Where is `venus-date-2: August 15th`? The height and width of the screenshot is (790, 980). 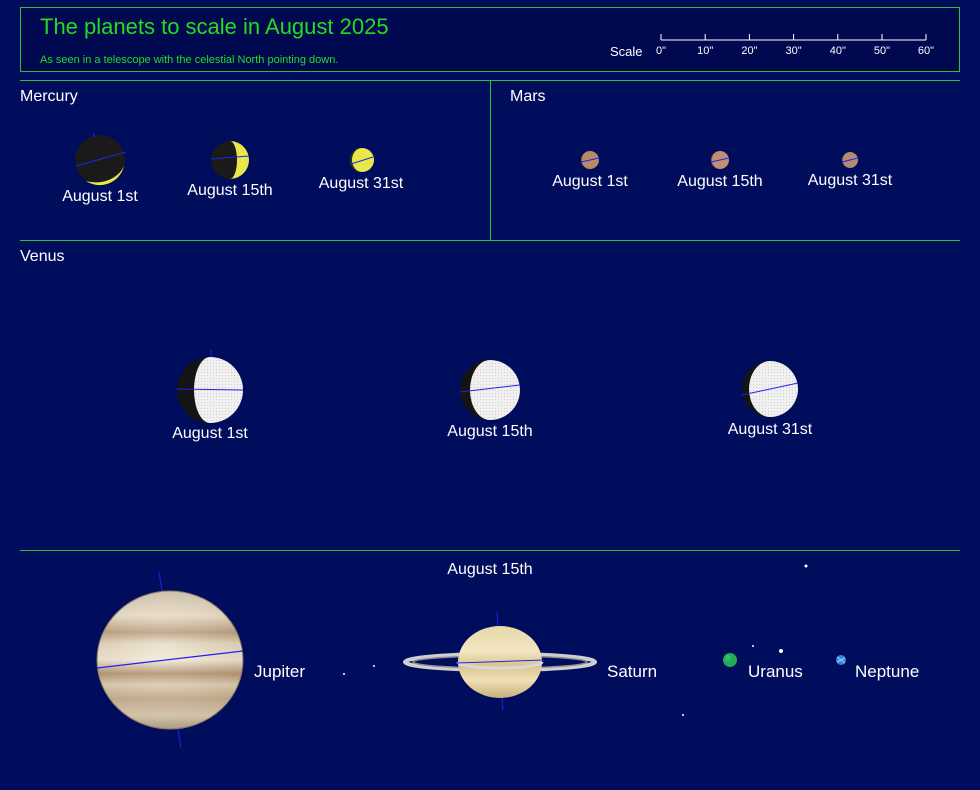 venus-date-2: August 15th is located at coordinates (490, 431).